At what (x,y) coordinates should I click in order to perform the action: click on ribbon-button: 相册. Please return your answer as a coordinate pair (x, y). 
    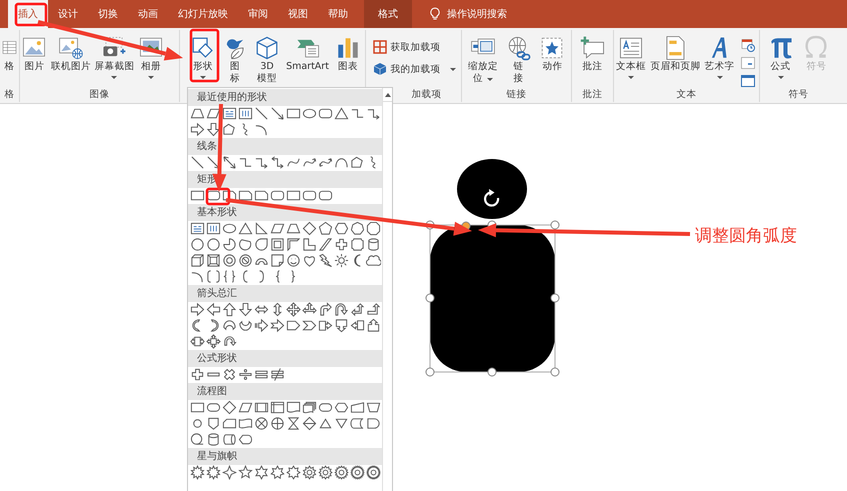
    Looking at the image, I should click on (150, 61).